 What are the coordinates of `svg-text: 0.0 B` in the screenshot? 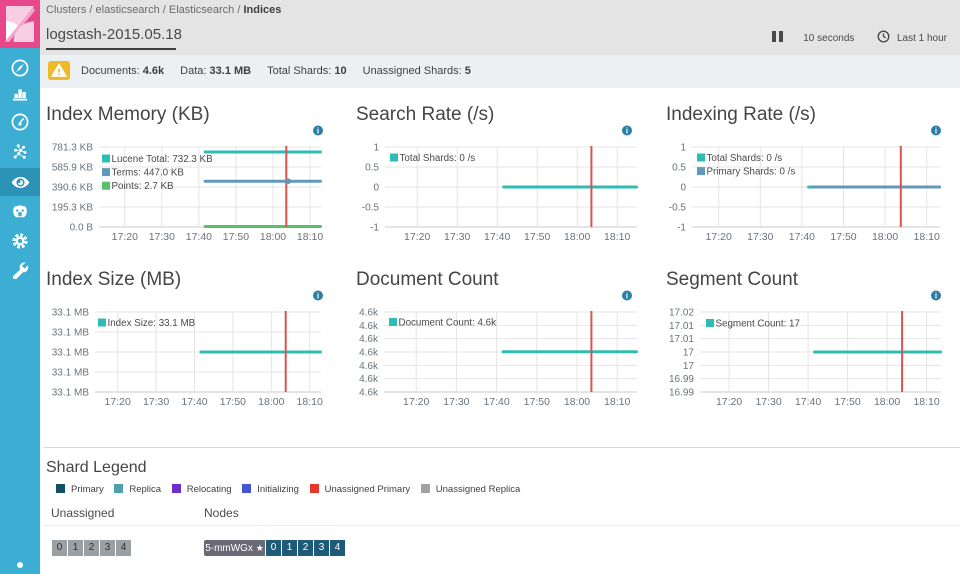 It's located at (82, 228).